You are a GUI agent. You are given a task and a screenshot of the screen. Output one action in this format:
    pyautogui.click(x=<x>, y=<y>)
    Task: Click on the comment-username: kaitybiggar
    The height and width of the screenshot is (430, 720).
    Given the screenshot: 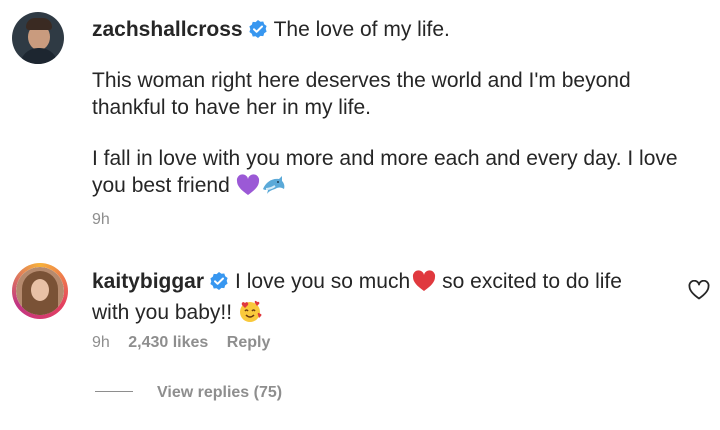 What is the action you would take?
    pyautogui.click(x=148, y=281)
    